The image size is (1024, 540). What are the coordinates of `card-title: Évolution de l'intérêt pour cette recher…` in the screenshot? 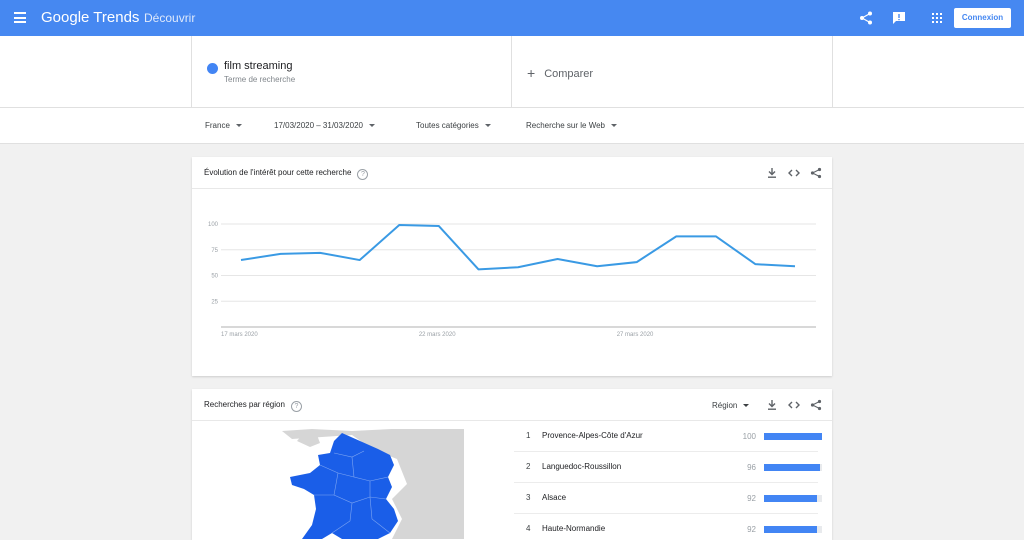 It's located at (286, 174).